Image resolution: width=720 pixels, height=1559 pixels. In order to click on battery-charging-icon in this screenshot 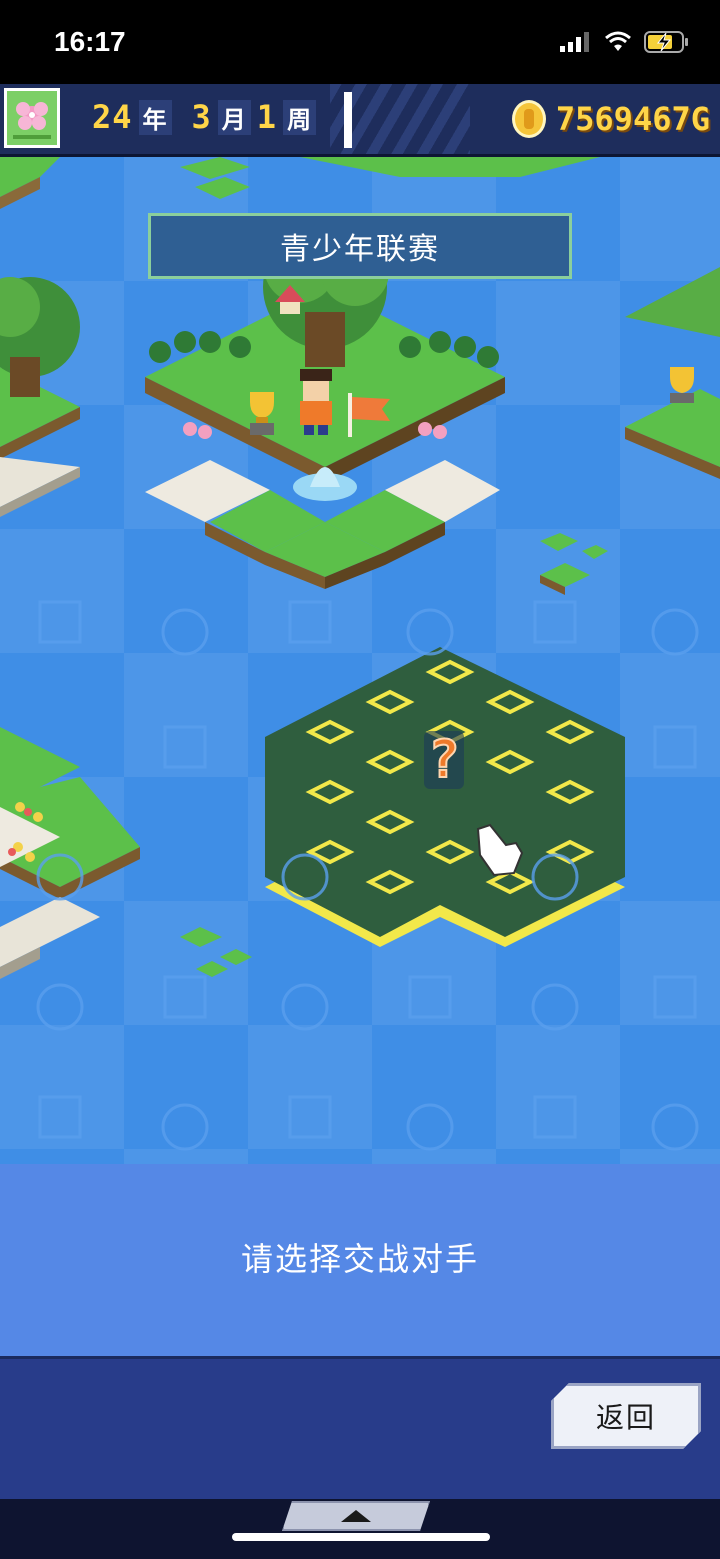, I will do `click(666, 42)`.